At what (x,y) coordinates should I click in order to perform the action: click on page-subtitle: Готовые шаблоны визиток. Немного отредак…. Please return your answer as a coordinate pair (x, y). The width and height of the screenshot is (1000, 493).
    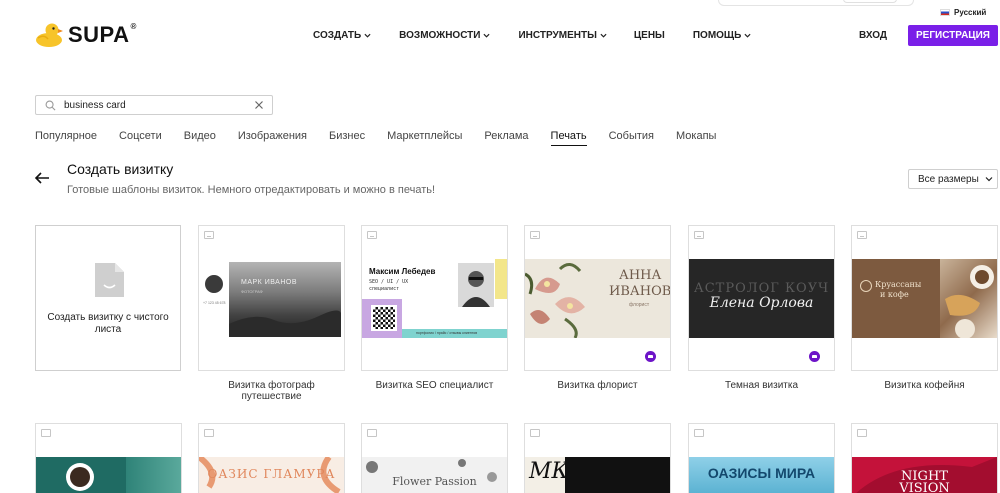
    Looking at the image, I should click on (251, 190).